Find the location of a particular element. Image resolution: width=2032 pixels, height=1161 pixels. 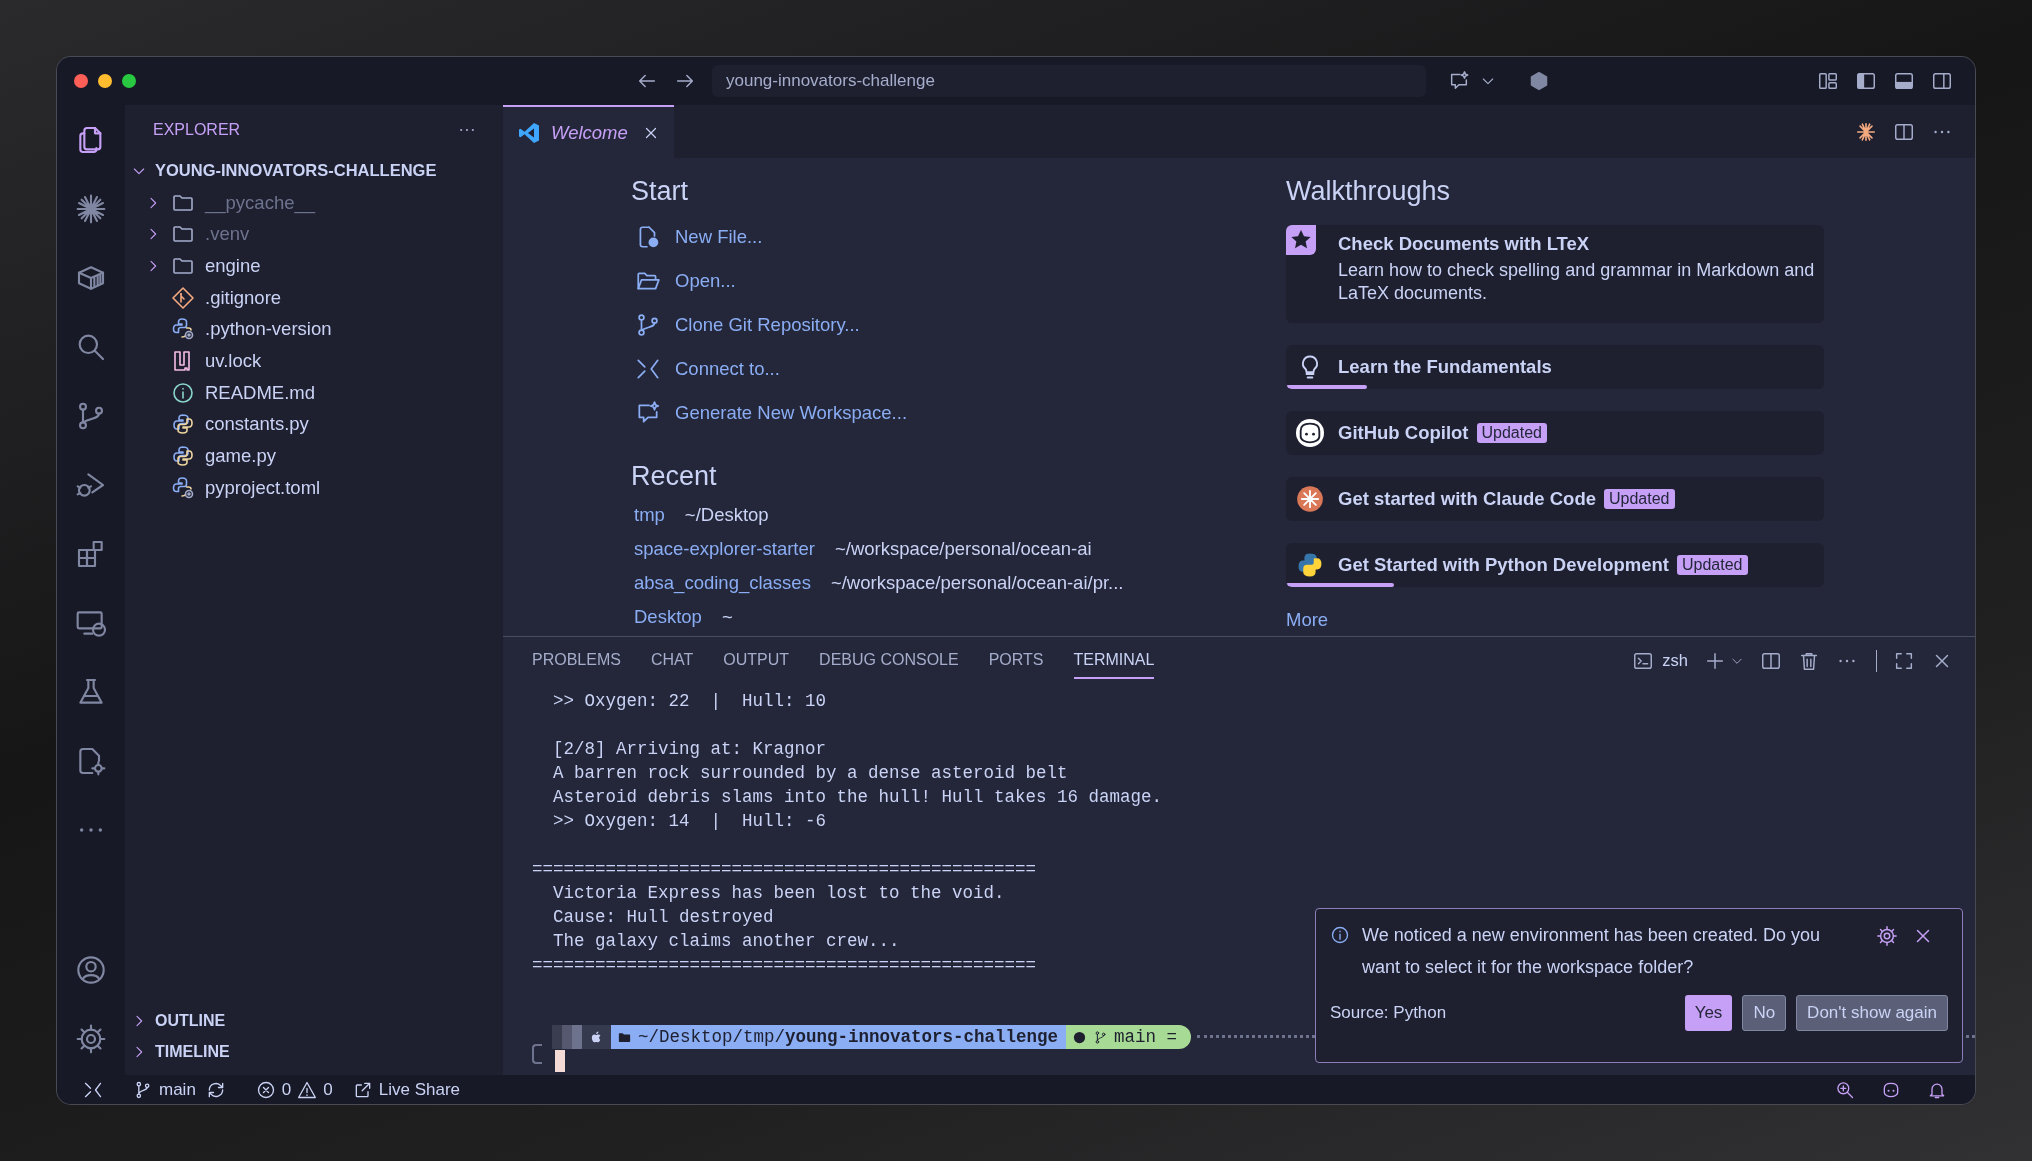

terminal-line: A barren rock surrounded by a dense asteroid belt is located at coordinates (810, 773).